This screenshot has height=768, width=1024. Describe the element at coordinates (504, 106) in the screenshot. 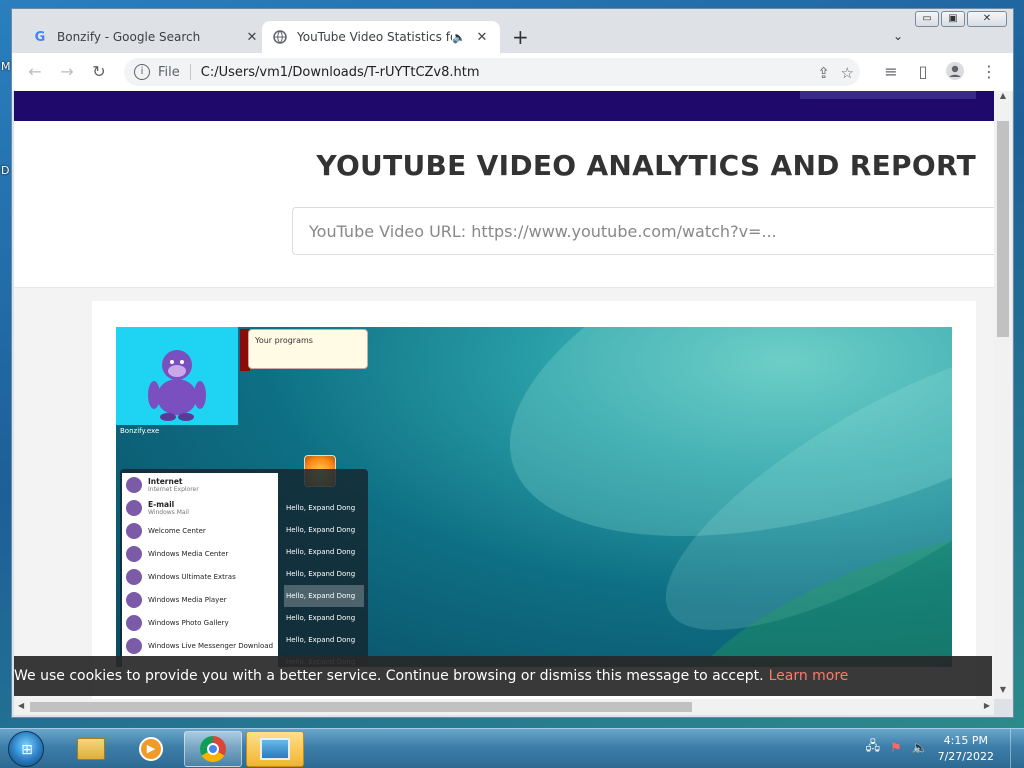

I see `site-header-bar` at that location.